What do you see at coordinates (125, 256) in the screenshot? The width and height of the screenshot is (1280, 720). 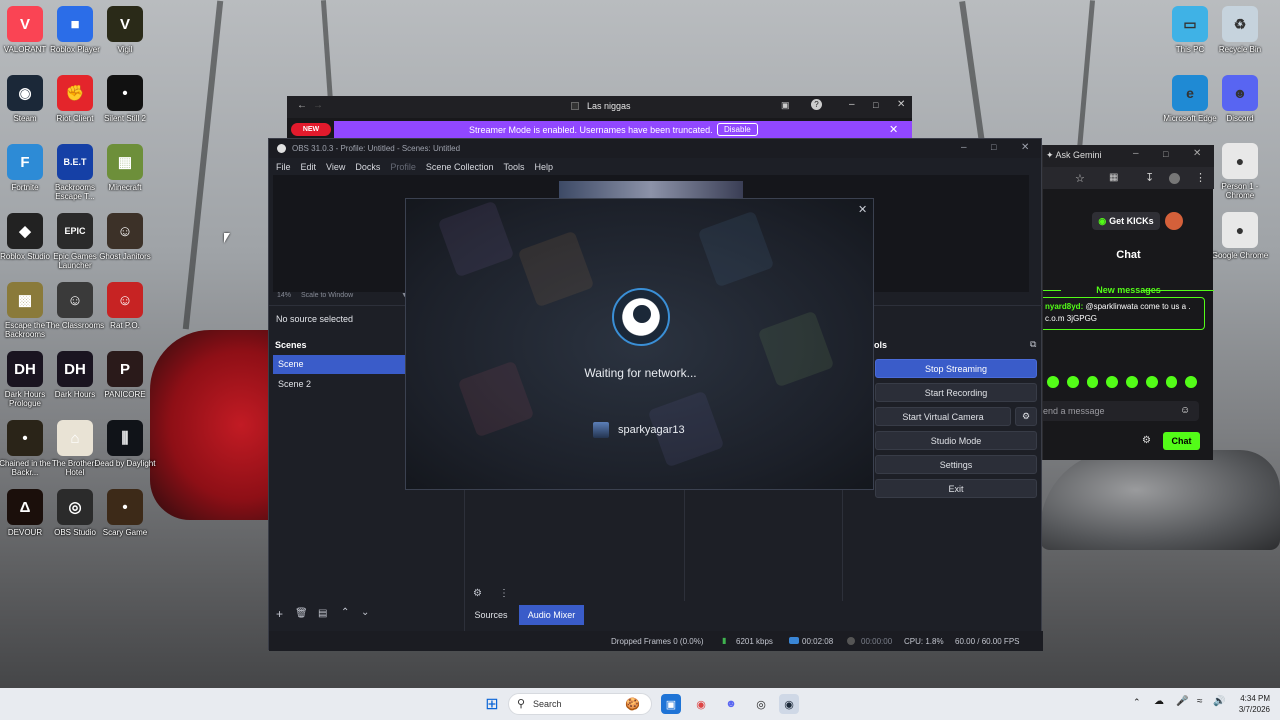 I see `desktop-icon-label: Ghost Janitors` at bounding box center [125, 256].